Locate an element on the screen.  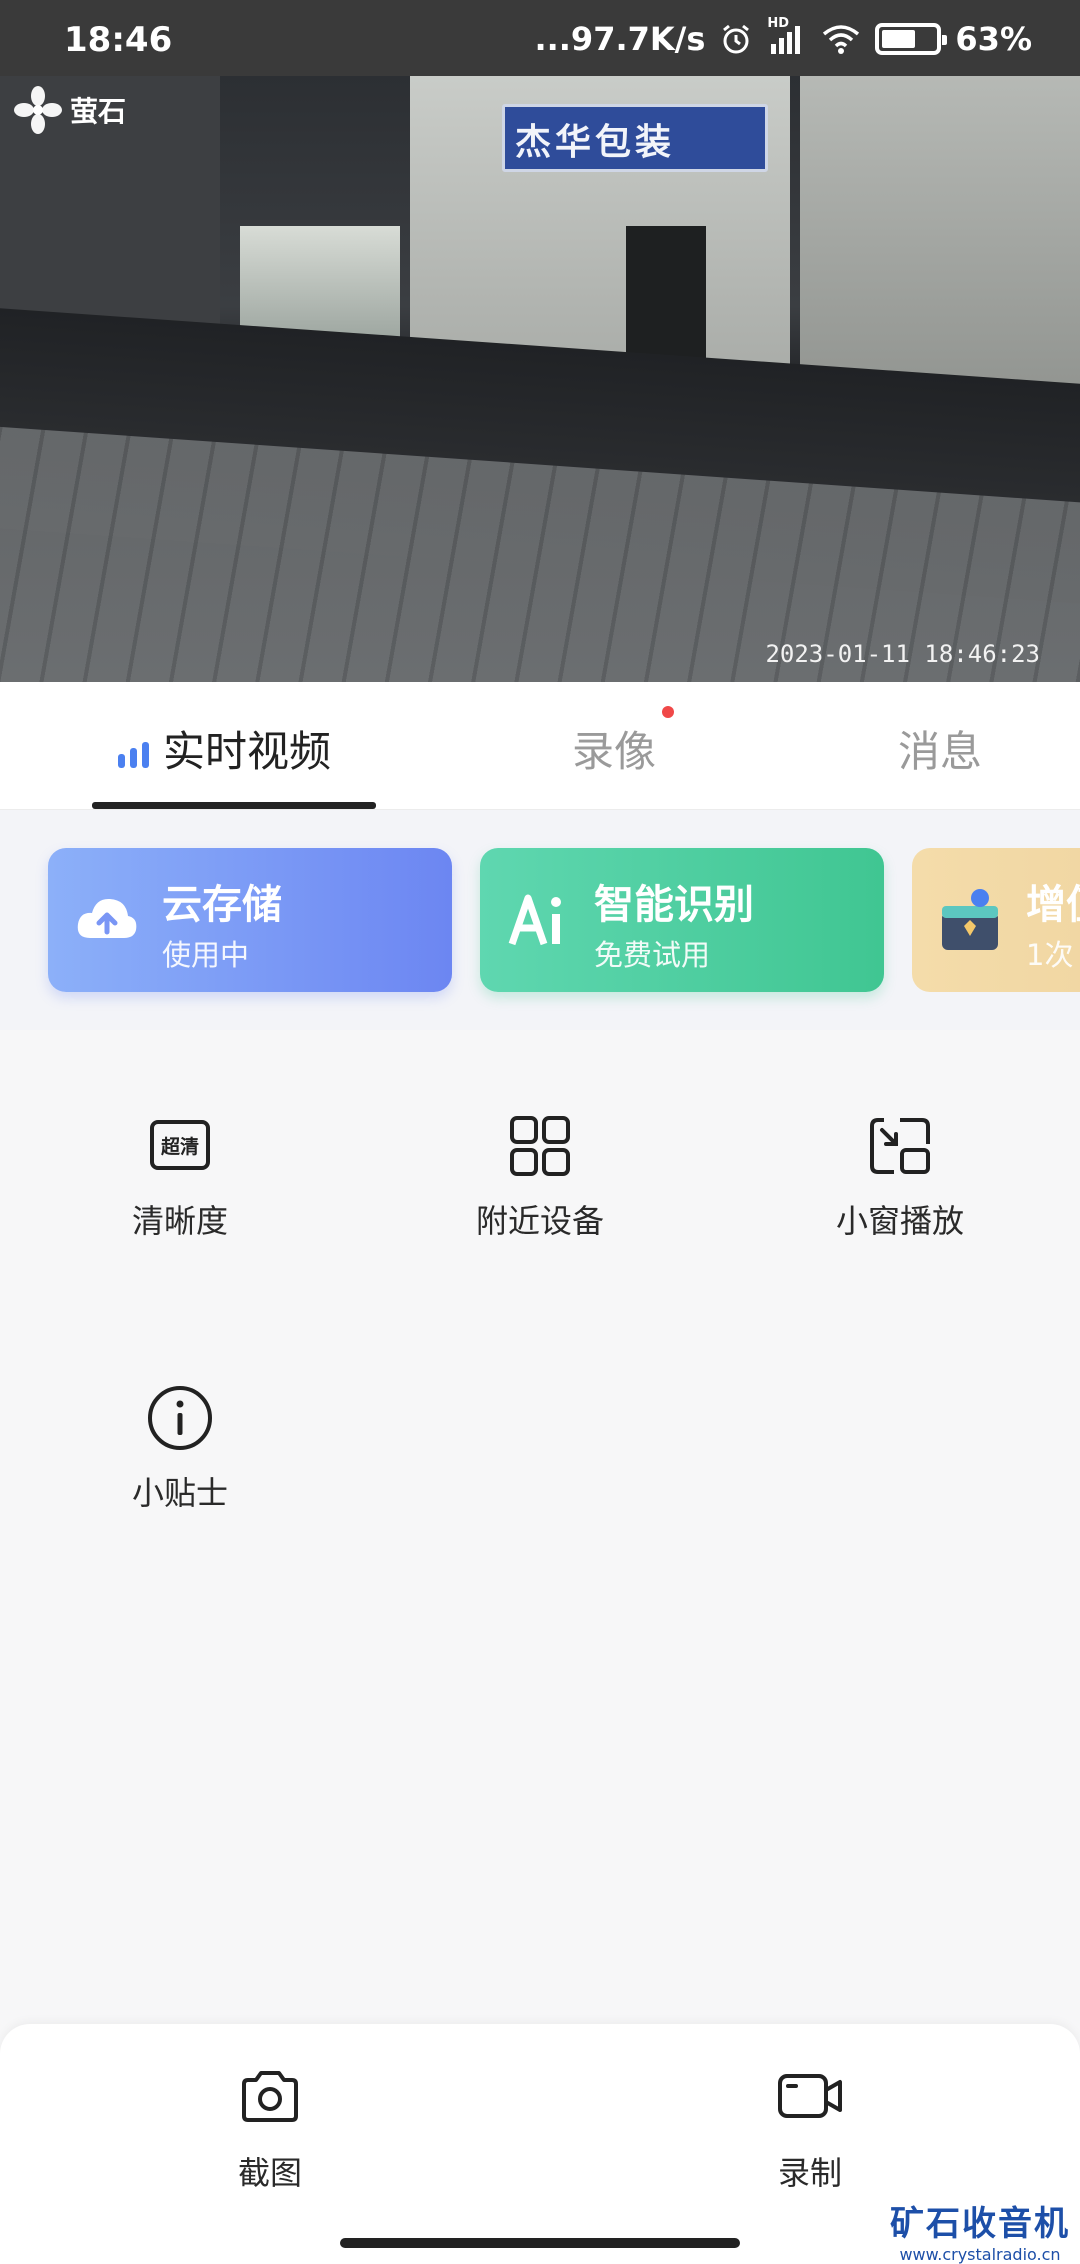
tab-bar: 实时视频 录像 消息 is located at coordinates (540, 746).